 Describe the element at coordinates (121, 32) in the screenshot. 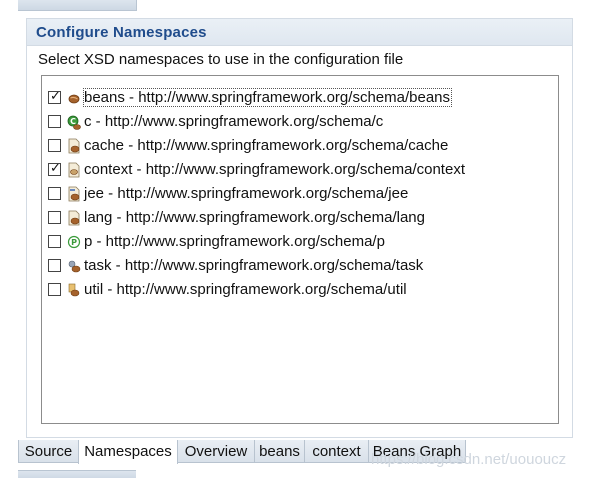

I see `section-title: Configure Namespaces` at that location.